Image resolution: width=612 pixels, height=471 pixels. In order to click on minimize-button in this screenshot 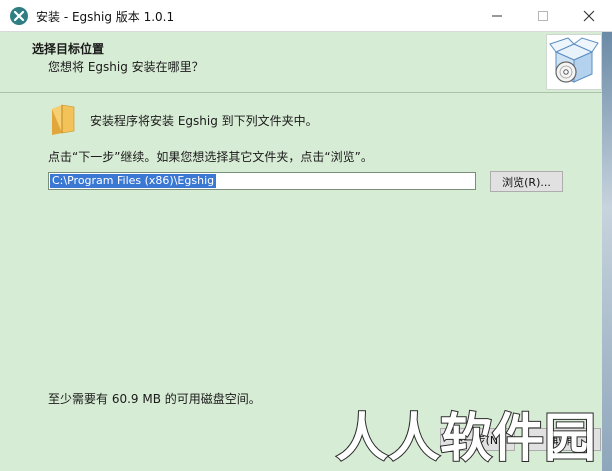, I will do `click(497, 15)`.